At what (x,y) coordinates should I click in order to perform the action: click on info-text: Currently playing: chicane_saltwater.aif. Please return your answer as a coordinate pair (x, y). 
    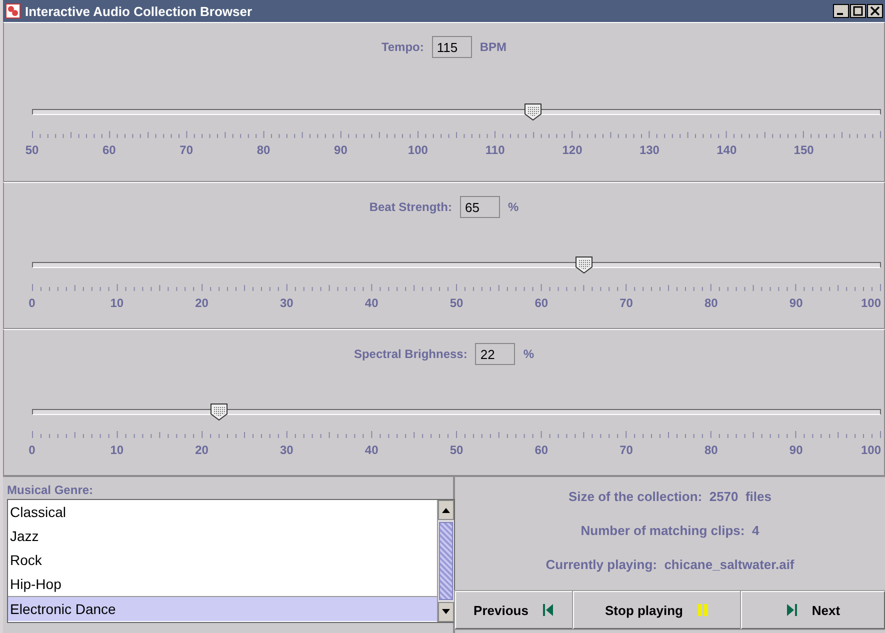
    Looking at the image, I should click on (670, 564).